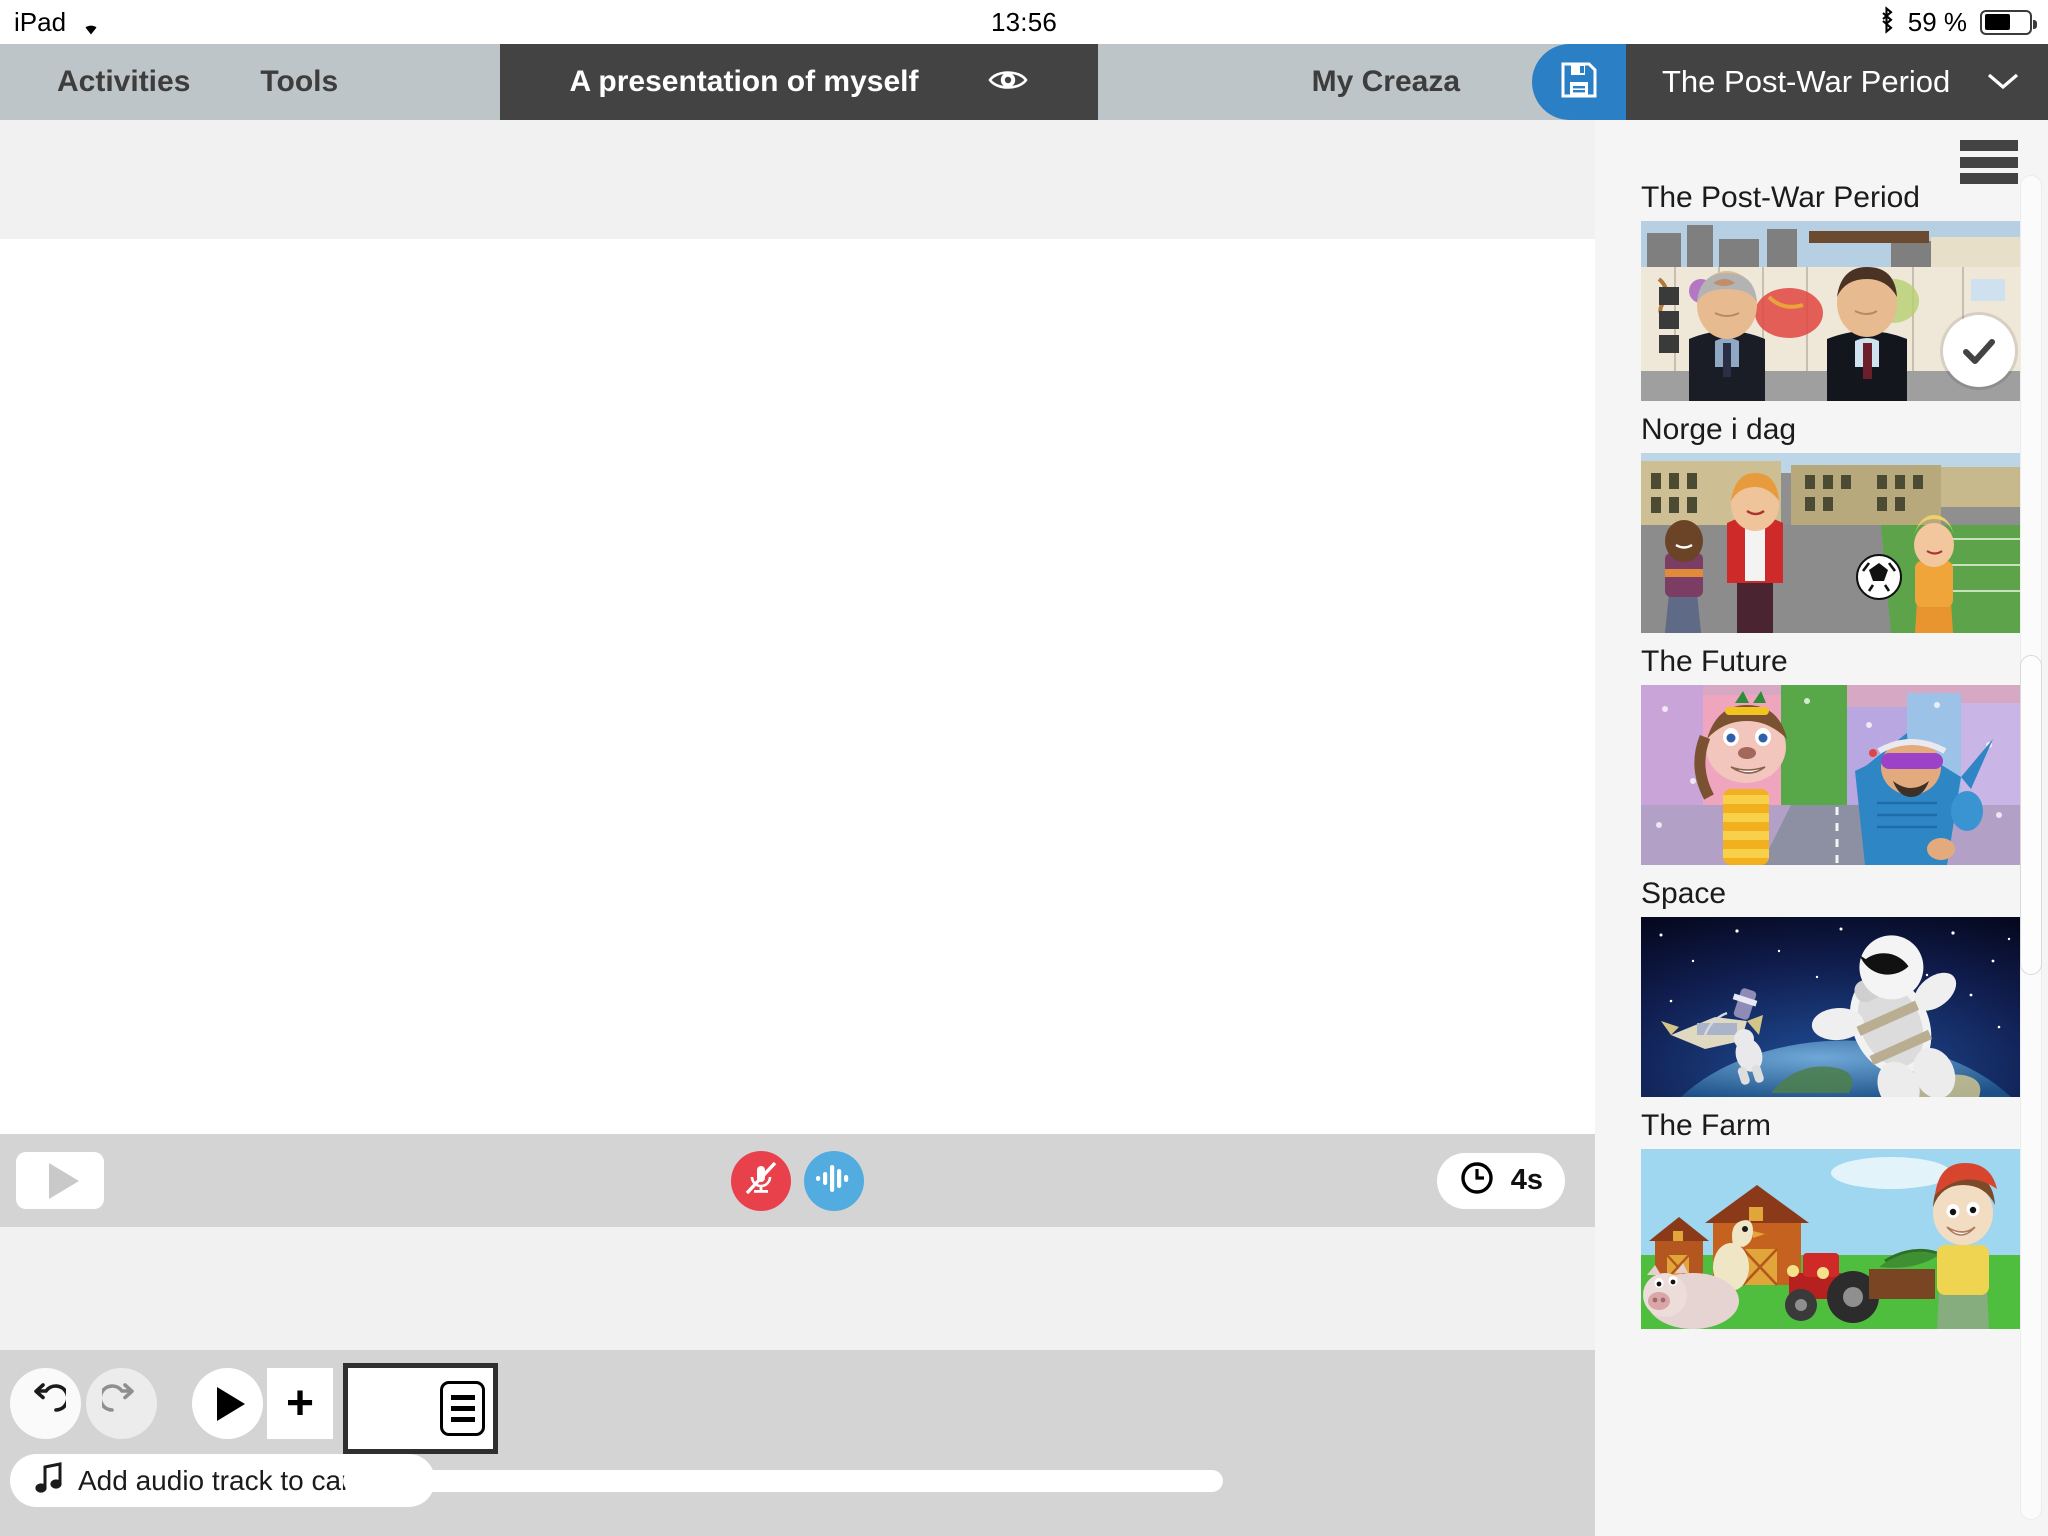 This screenshot has width=2048, height=1536. I want to click on sound-waveform-icon, so click(834, 1180).